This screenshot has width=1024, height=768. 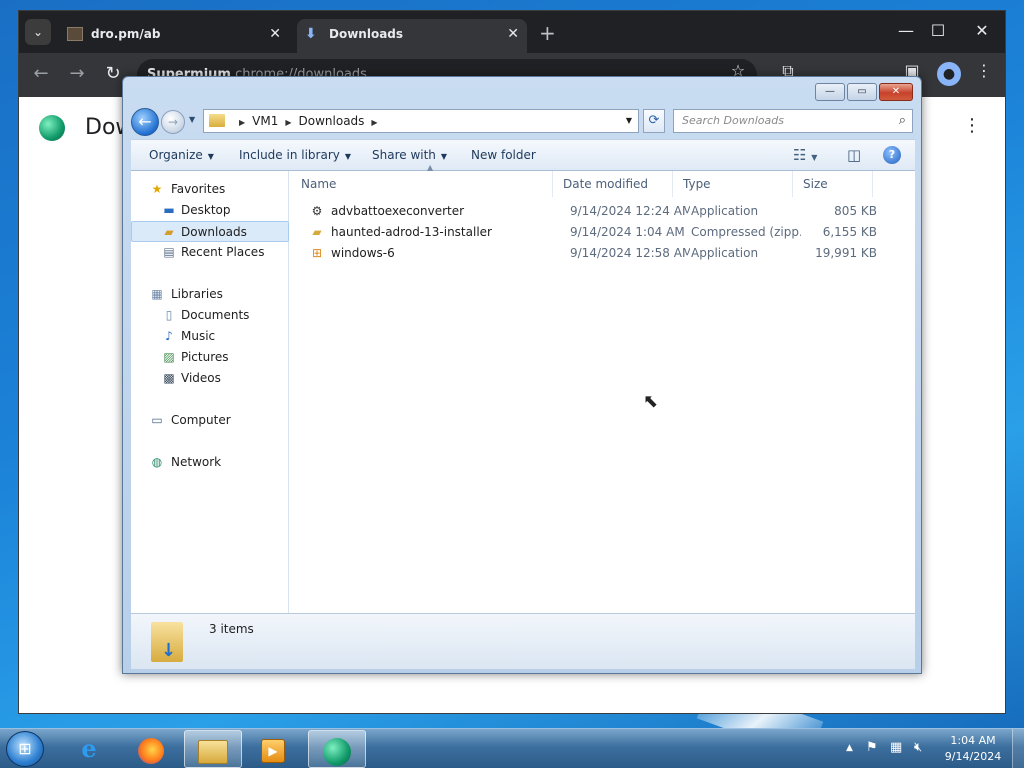 What do you see at coordinates (972, 125) in the screenshot?
I see `more-options-icon: ⋮` at bounding box center [972, 125].